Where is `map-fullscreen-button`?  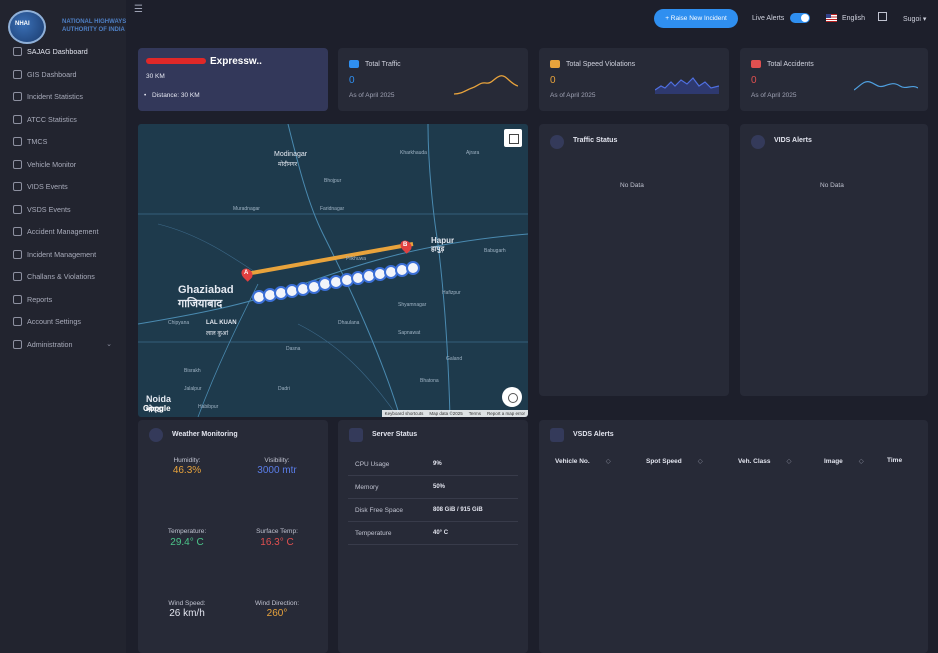 map-fullscreen-button is located at coordinates (513, 138).